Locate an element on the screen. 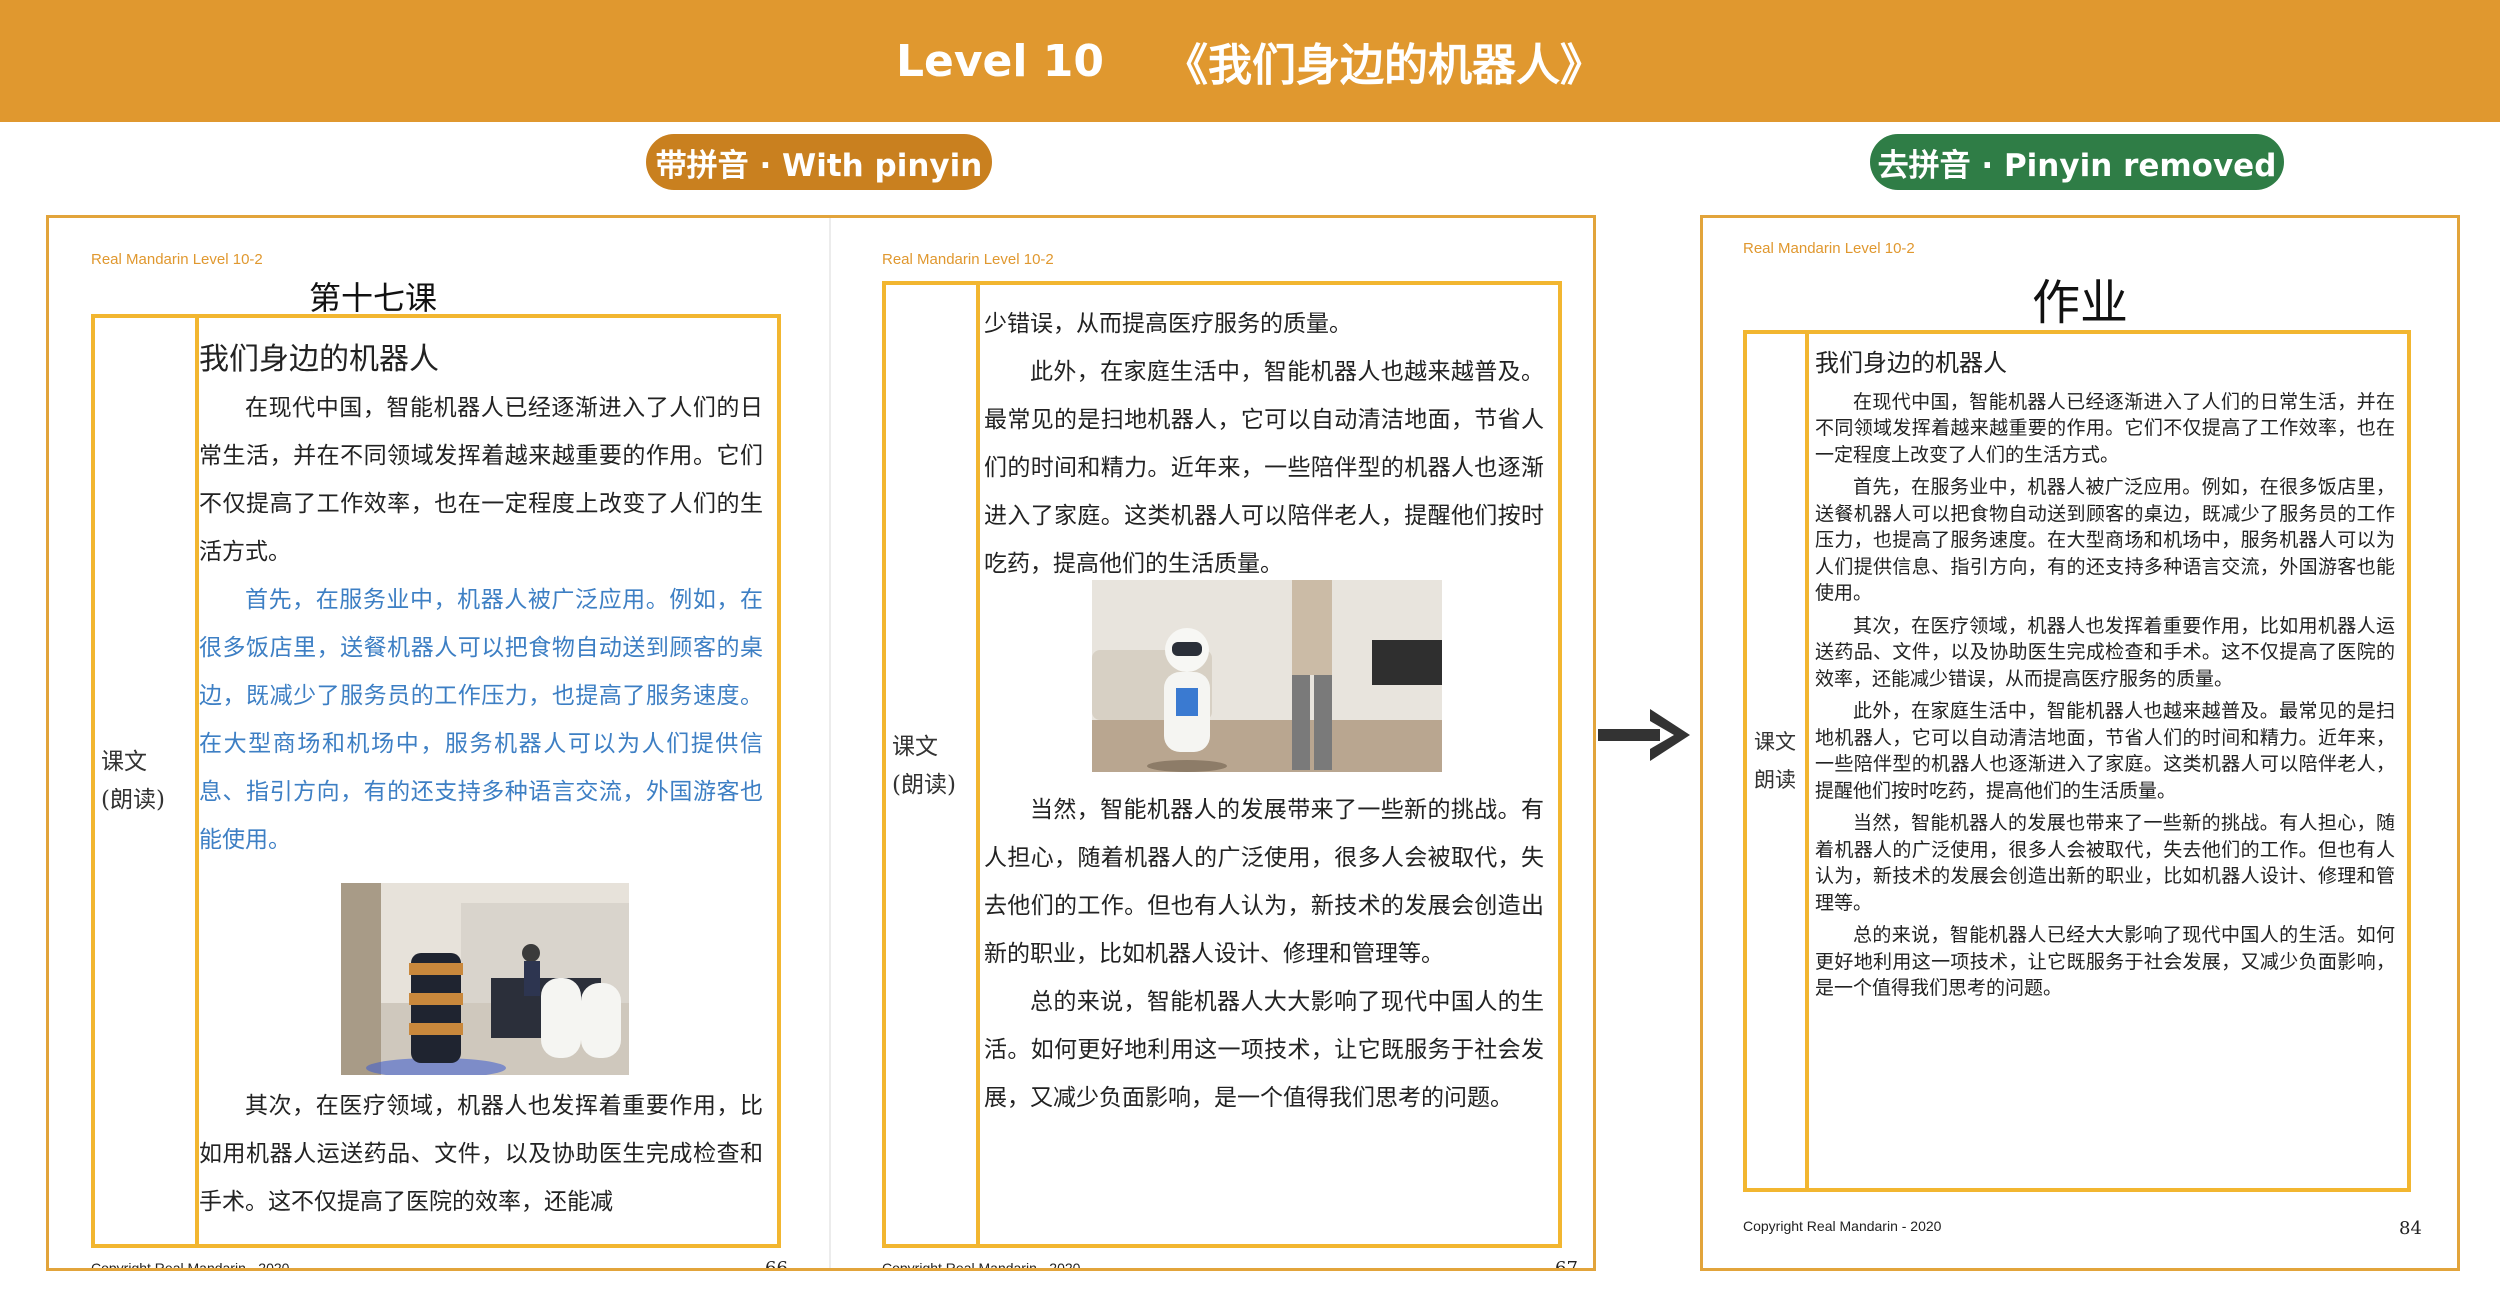 This screenshot has width=2500, height=1312. right-arrow-icon is located at coordinates (1644, 735).